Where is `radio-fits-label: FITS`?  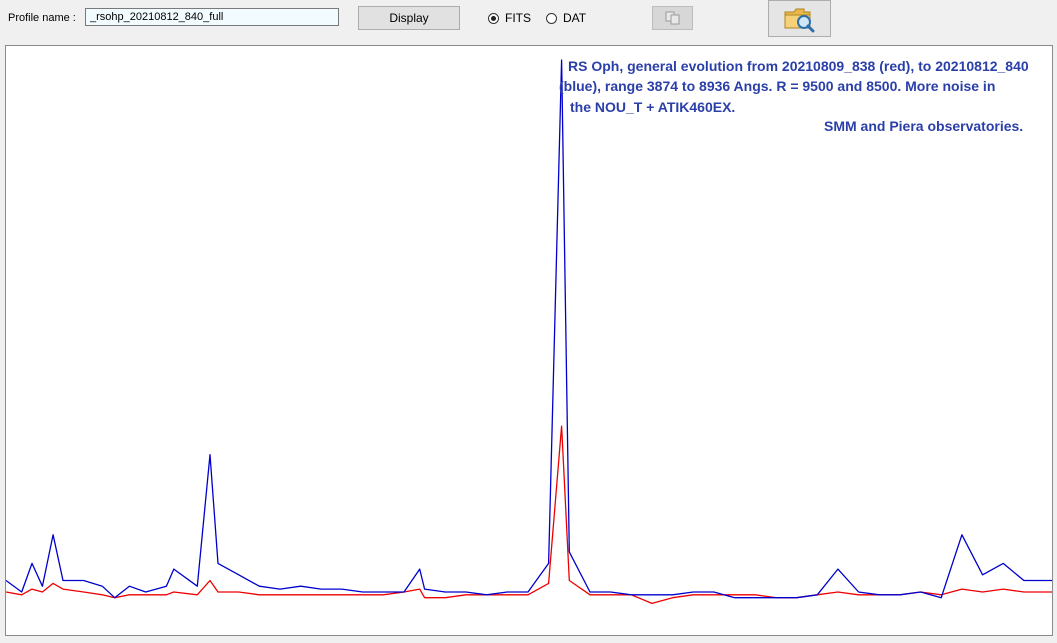 radio-fits-label: FITS is located at coordinates (518, 18).